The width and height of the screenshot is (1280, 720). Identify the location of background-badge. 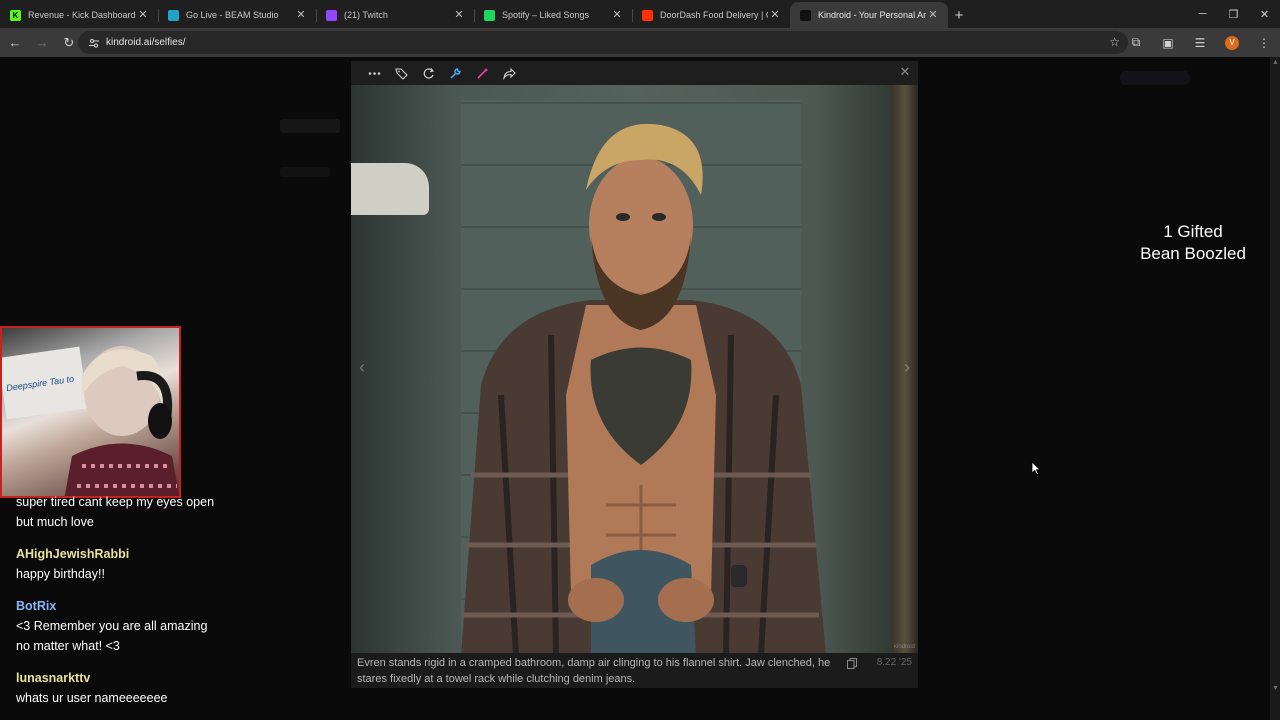
(1155, 78).